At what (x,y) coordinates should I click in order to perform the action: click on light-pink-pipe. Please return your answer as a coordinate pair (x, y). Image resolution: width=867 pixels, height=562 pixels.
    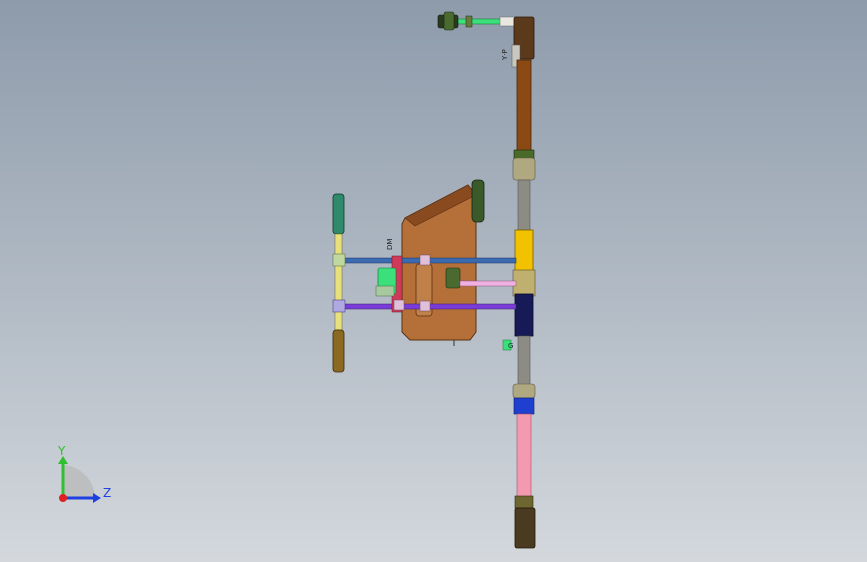
    Looking at the image, I should click on (488, 283).